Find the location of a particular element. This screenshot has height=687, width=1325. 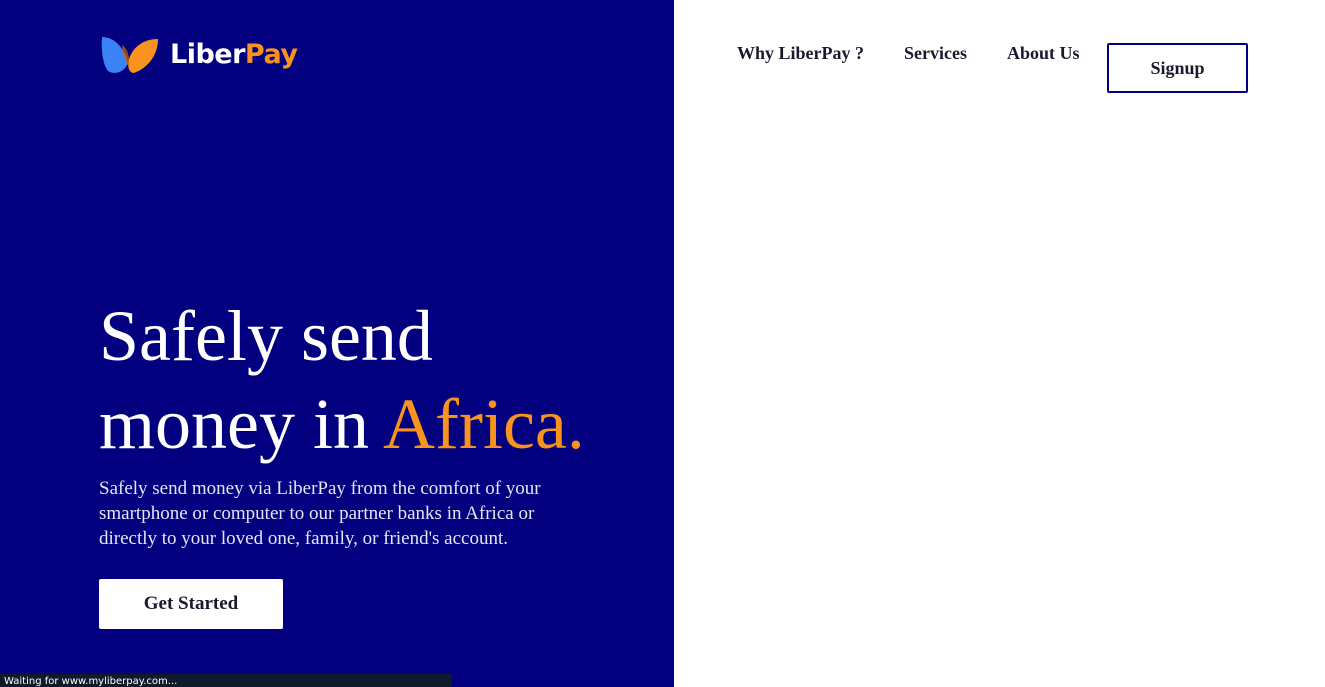

headline-accent: Africa. is located at coordinates (484, 424).